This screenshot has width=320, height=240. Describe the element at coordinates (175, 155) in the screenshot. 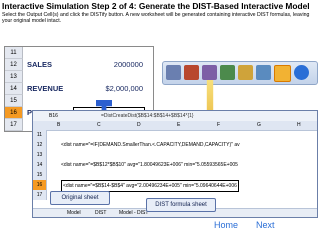

I see `table-row: 13` at that location.